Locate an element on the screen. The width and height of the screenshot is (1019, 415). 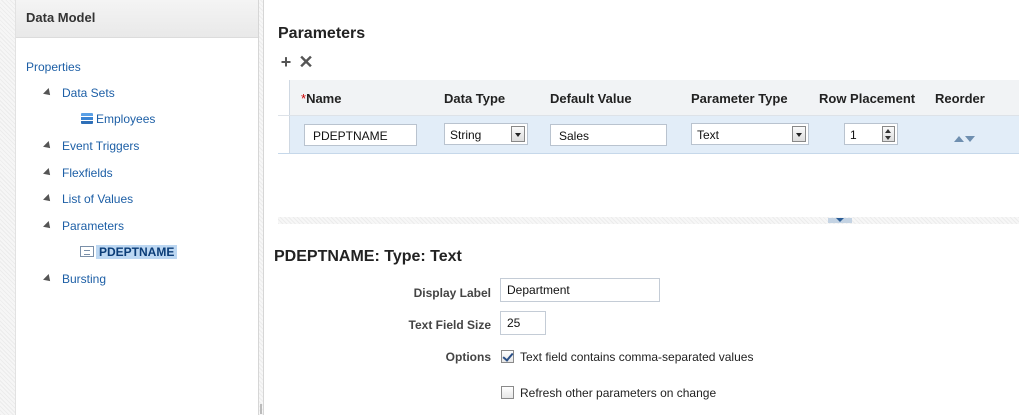
row-placement-value: 1 is located at coordinates (853, 135).